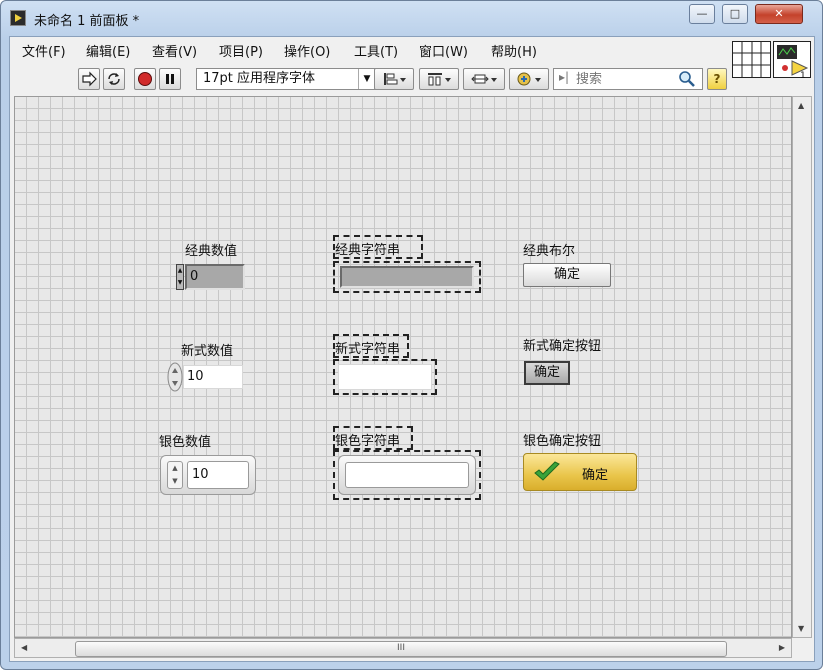 The image size is (823, 670). What do you see at coordinates (207, 351) in the screenshot?
I see `modern-numeric-label: 新式数值` at bounding box center [207, 351].